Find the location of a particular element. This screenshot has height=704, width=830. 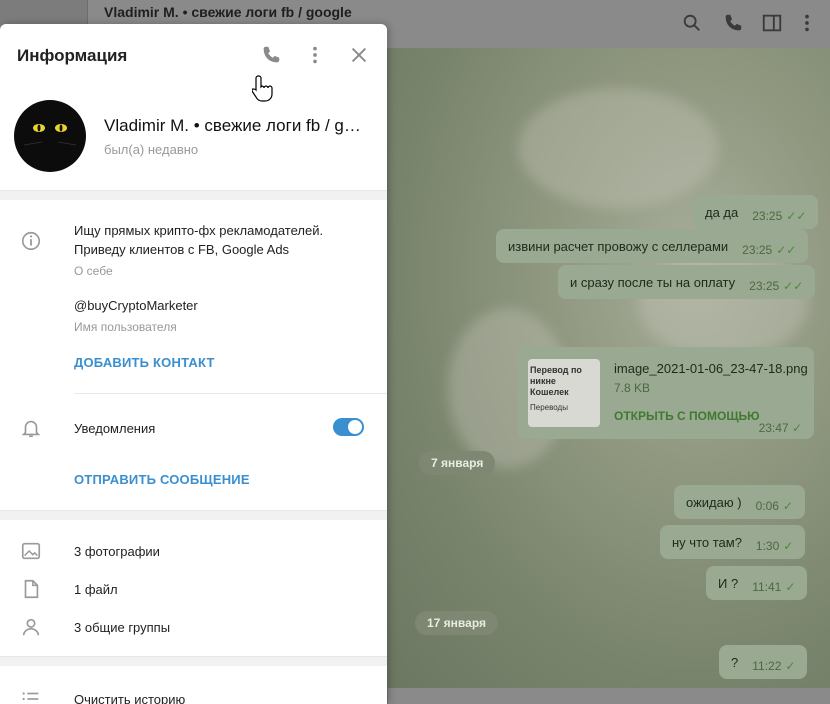

thumb-text-2: Кошелек is located at coordinates (549, 391).